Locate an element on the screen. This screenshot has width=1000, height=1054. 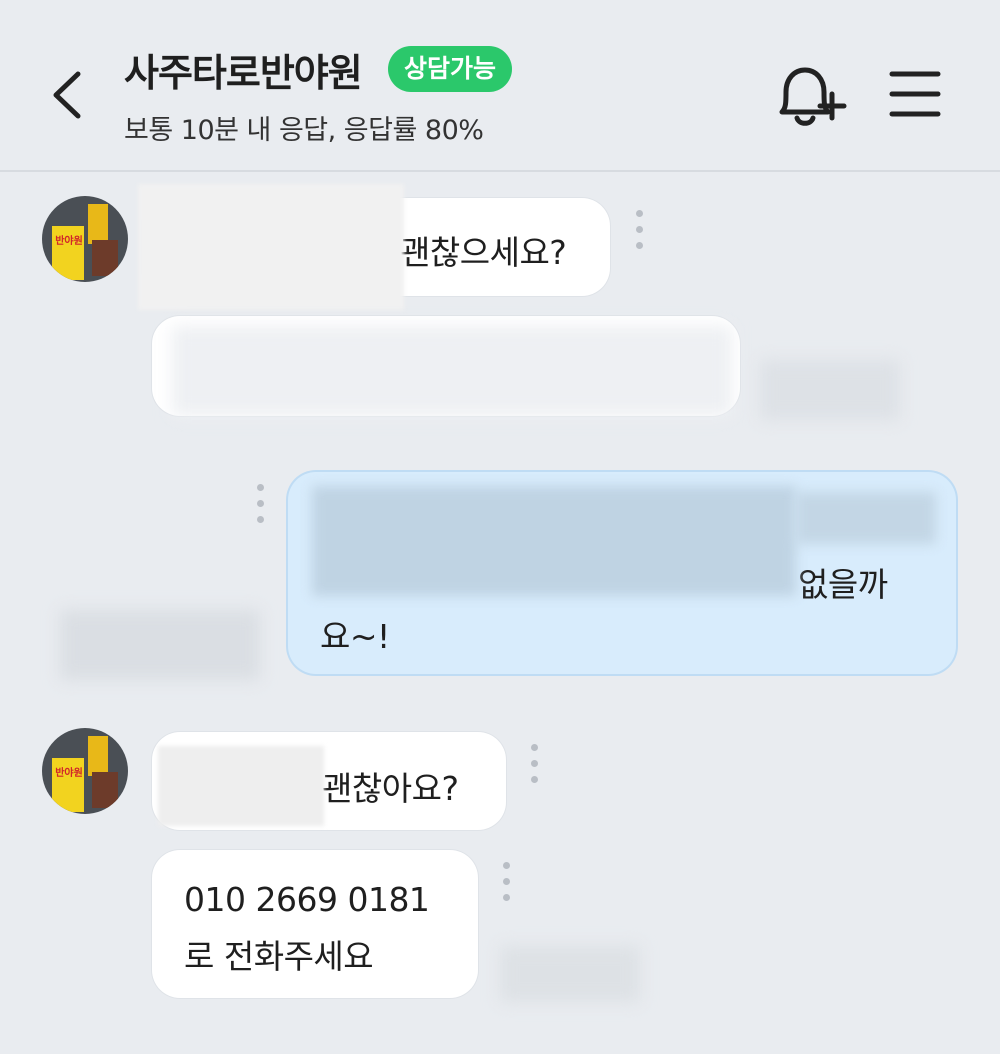
menu-button is located at coordinates (916, 94).